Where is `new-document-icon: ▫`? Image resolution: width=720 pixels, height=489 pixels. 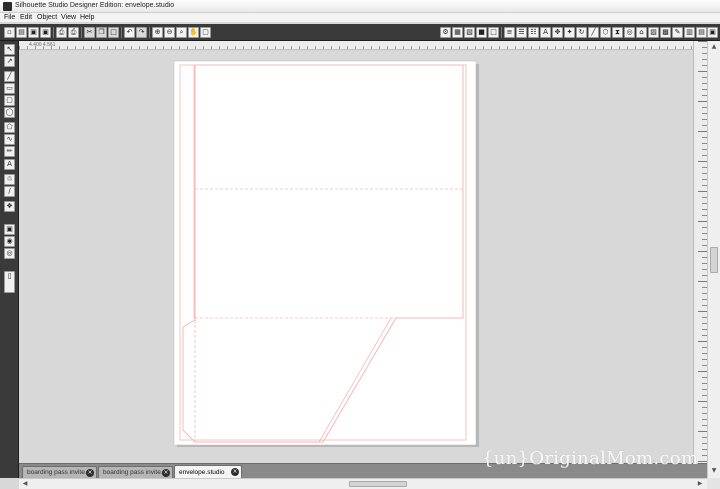
new-document-icon: ▫ is located at coordinates (9, 32).